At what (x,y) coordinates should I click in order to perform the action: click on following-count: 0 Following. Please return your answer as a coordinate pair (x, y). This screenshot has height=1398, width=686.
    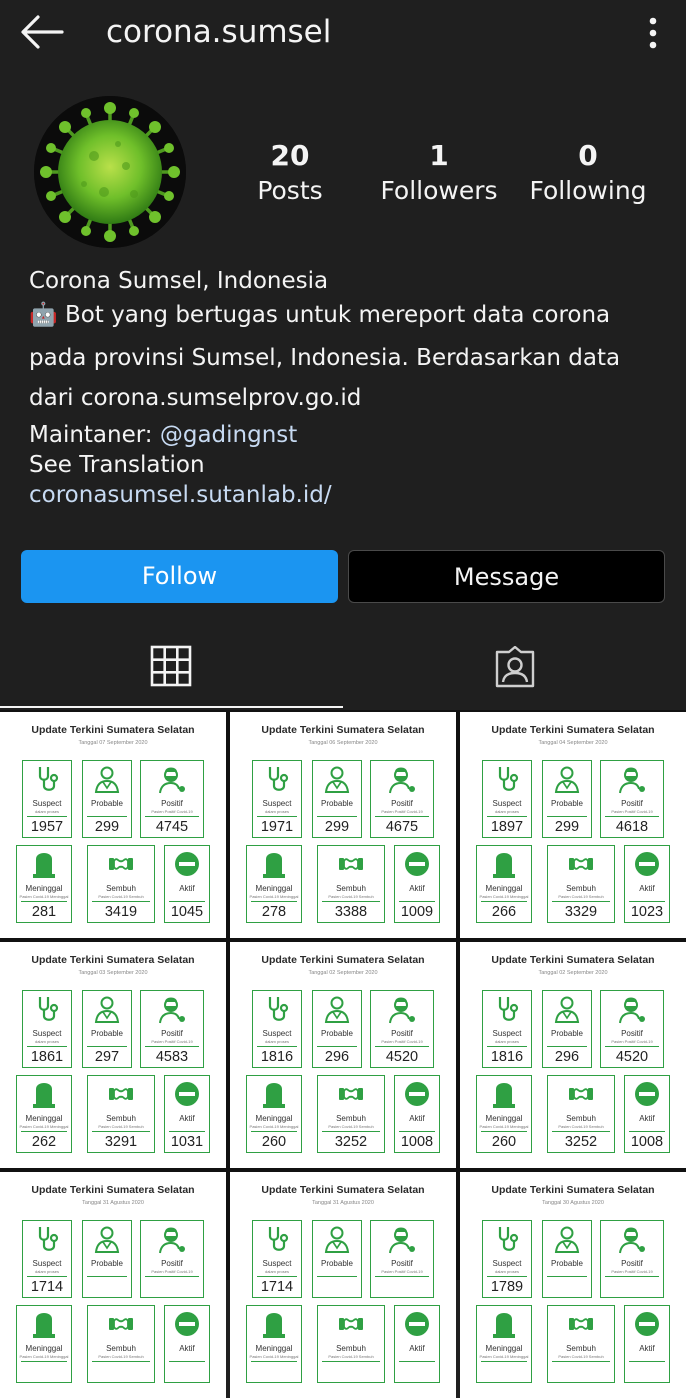
    Looking at the image, I should click on (588, 173).